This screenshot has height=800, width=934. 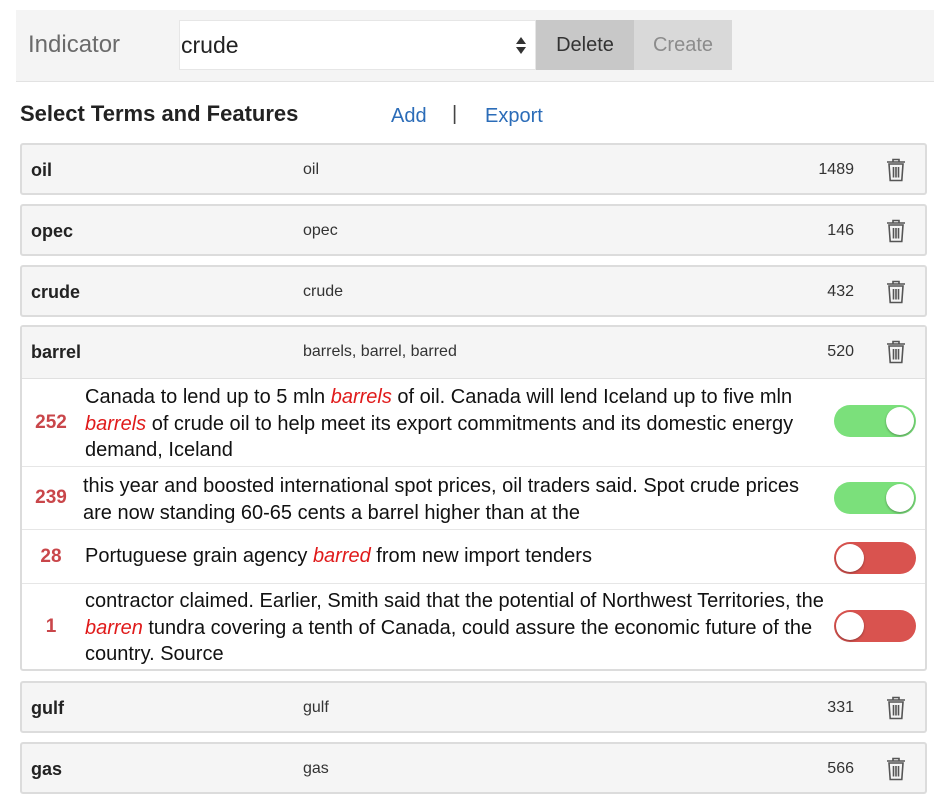 What do you see at coordinates (56, 292) in the screenshot?
I see `term-name: crude` at bounding box center [56, 292].